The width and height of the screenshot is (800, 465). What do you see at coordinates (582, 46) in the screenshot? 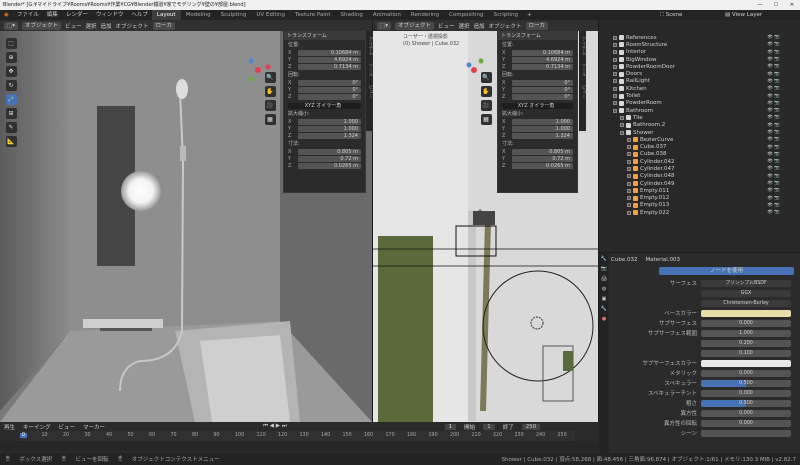
I see `tab-item-2: アイテム` at bounding box center [582, 46].